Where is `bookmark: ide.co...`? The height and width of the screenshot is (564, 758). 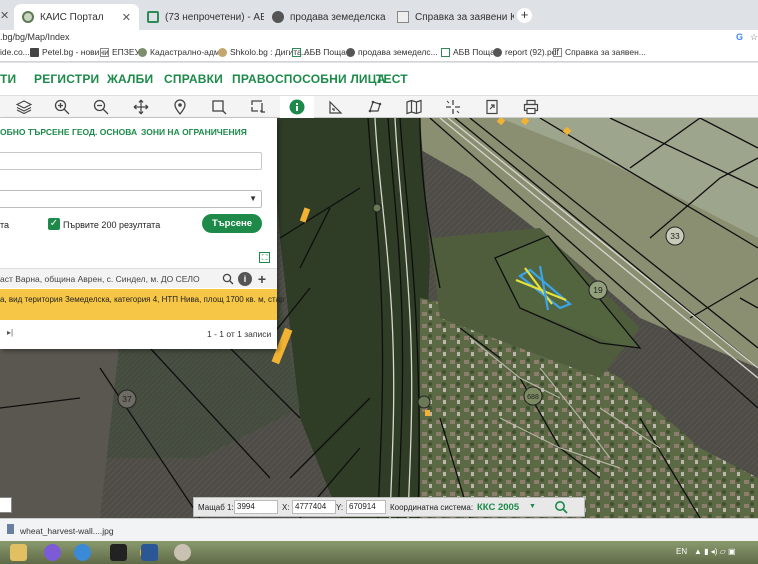 bookmark: ide.co... is located at coordinates (15, 52).